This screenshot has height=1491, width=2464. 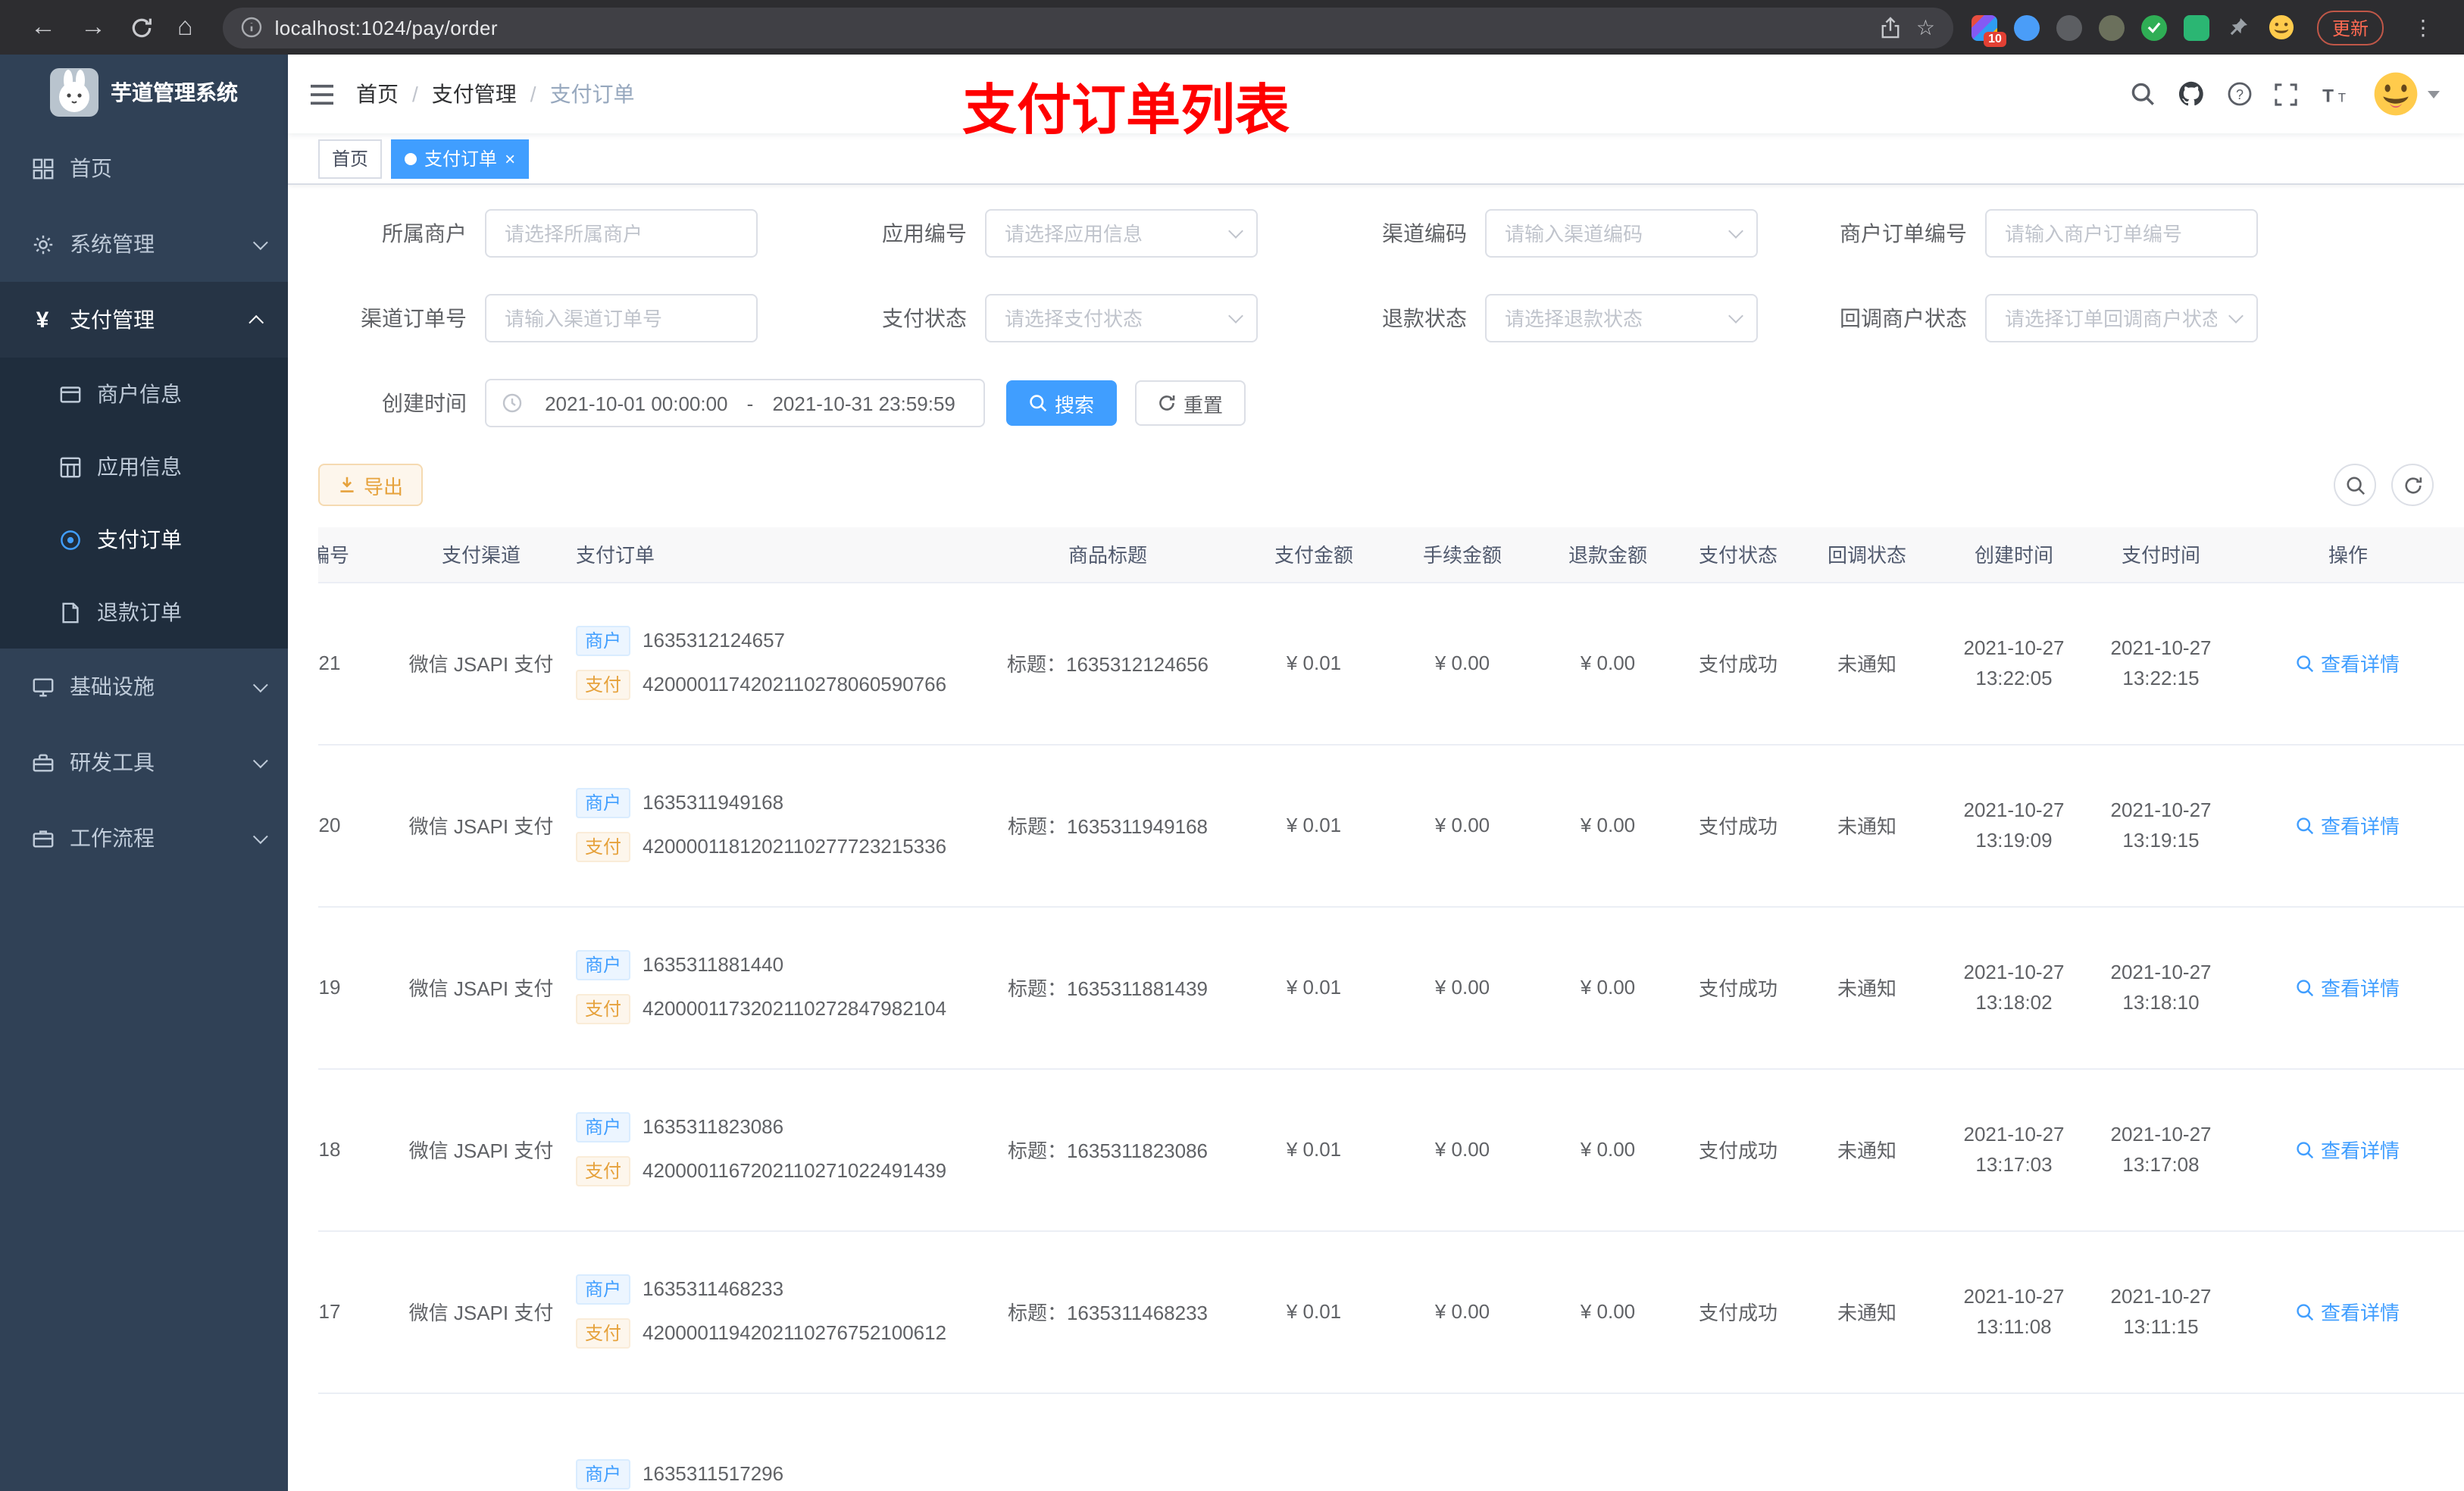 What do you see at coordinates (2335, 94) in the screenshot?
I see `font-size-icon: TT` at bounding box center [2335, 94].